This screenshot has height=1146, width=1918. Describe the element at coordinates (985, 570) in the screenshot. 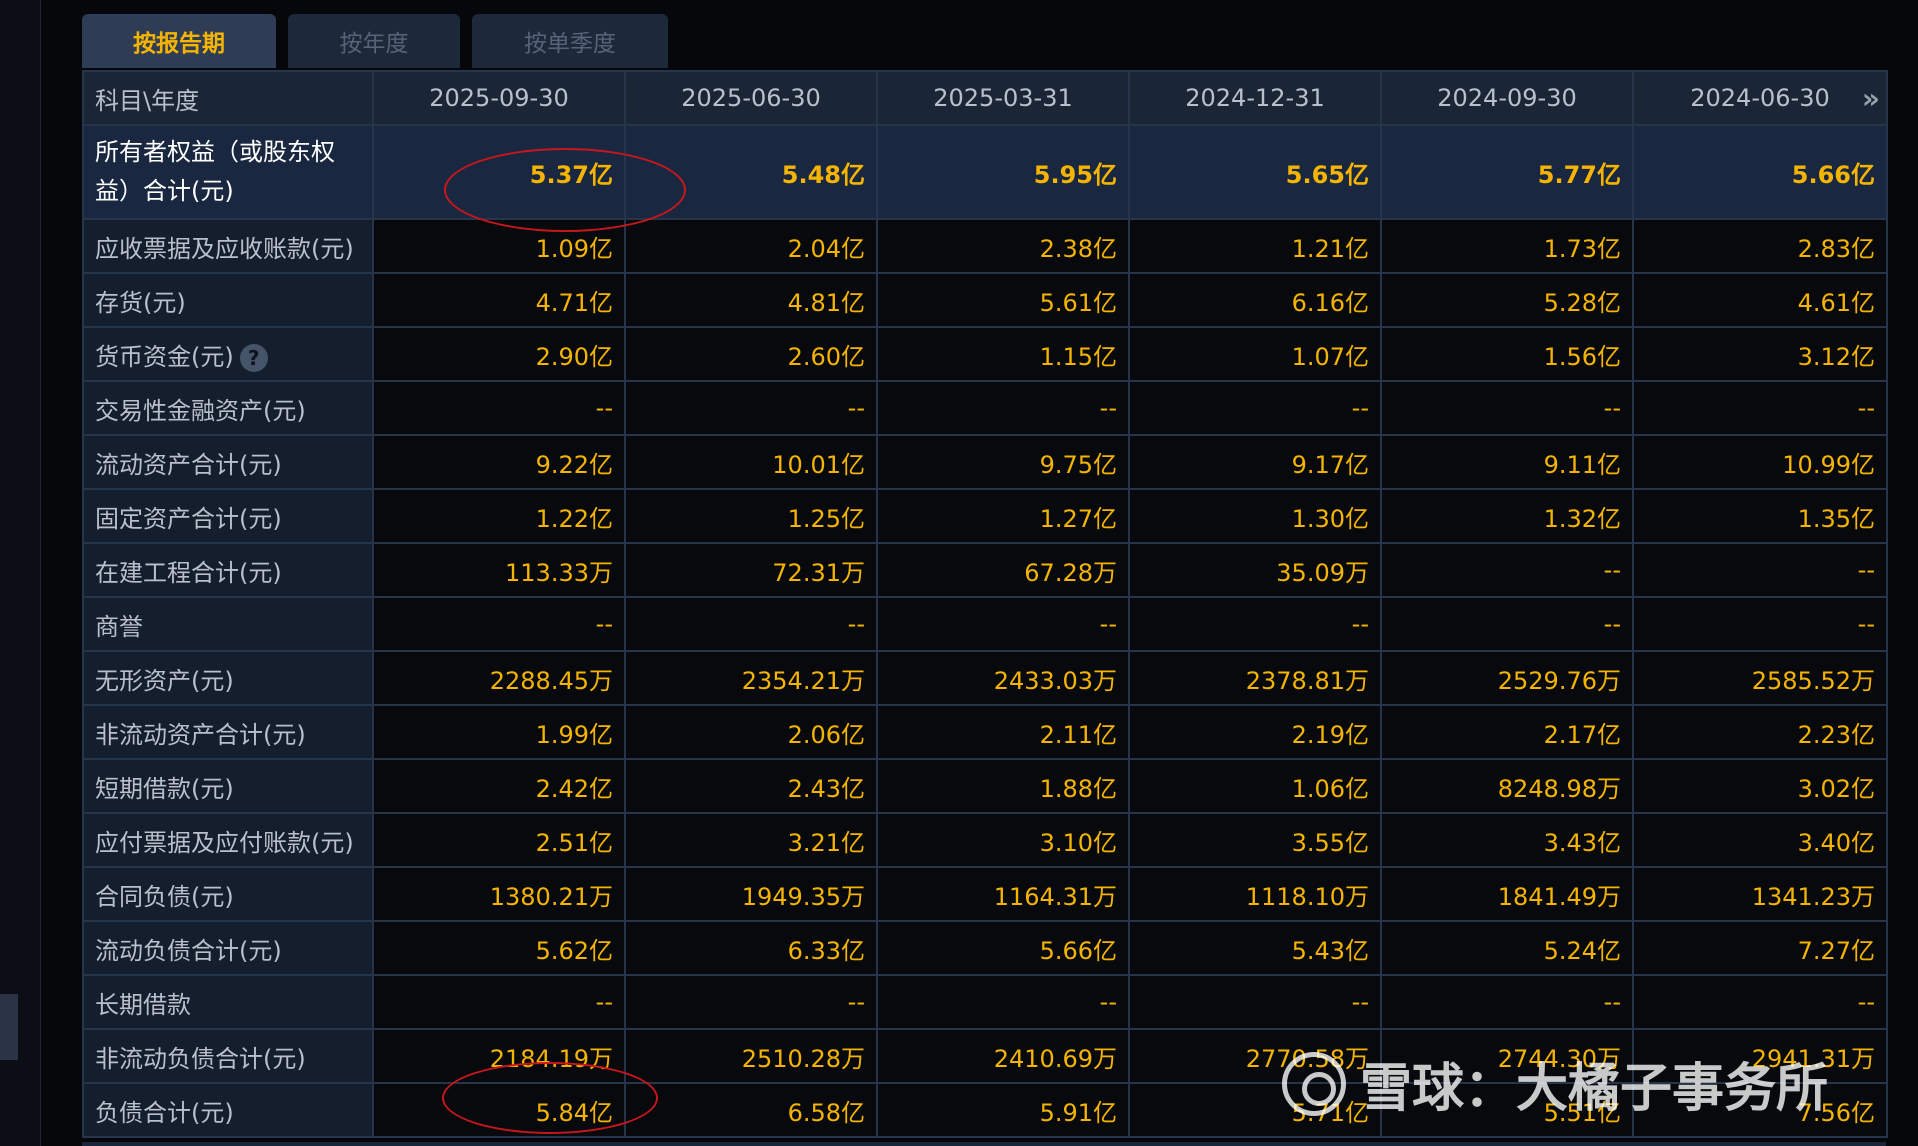

I see `table-row: 在建工程合计(元) 113.33万 72.31万 67.28万 35.09万 -- --` at that location.